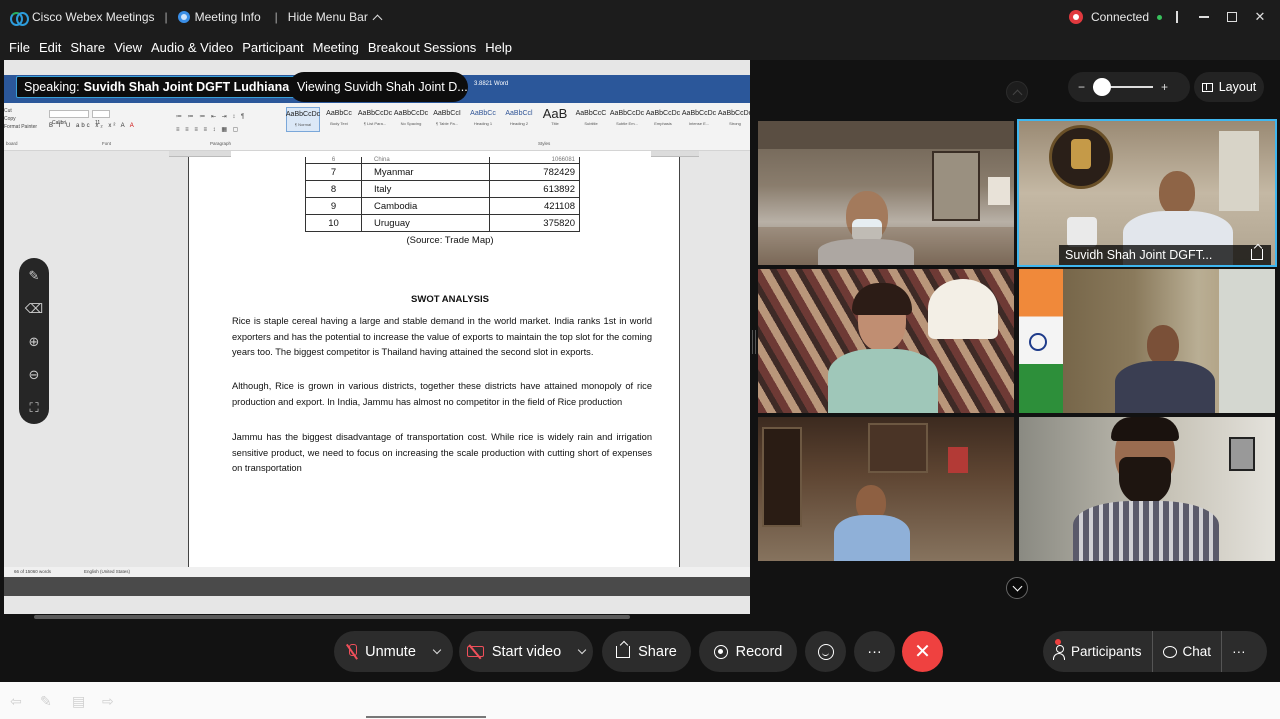  What do you see at coordinates (498, 47) in the screenshot?
I see `menu-help: Help` at bounding box center [498, 47].